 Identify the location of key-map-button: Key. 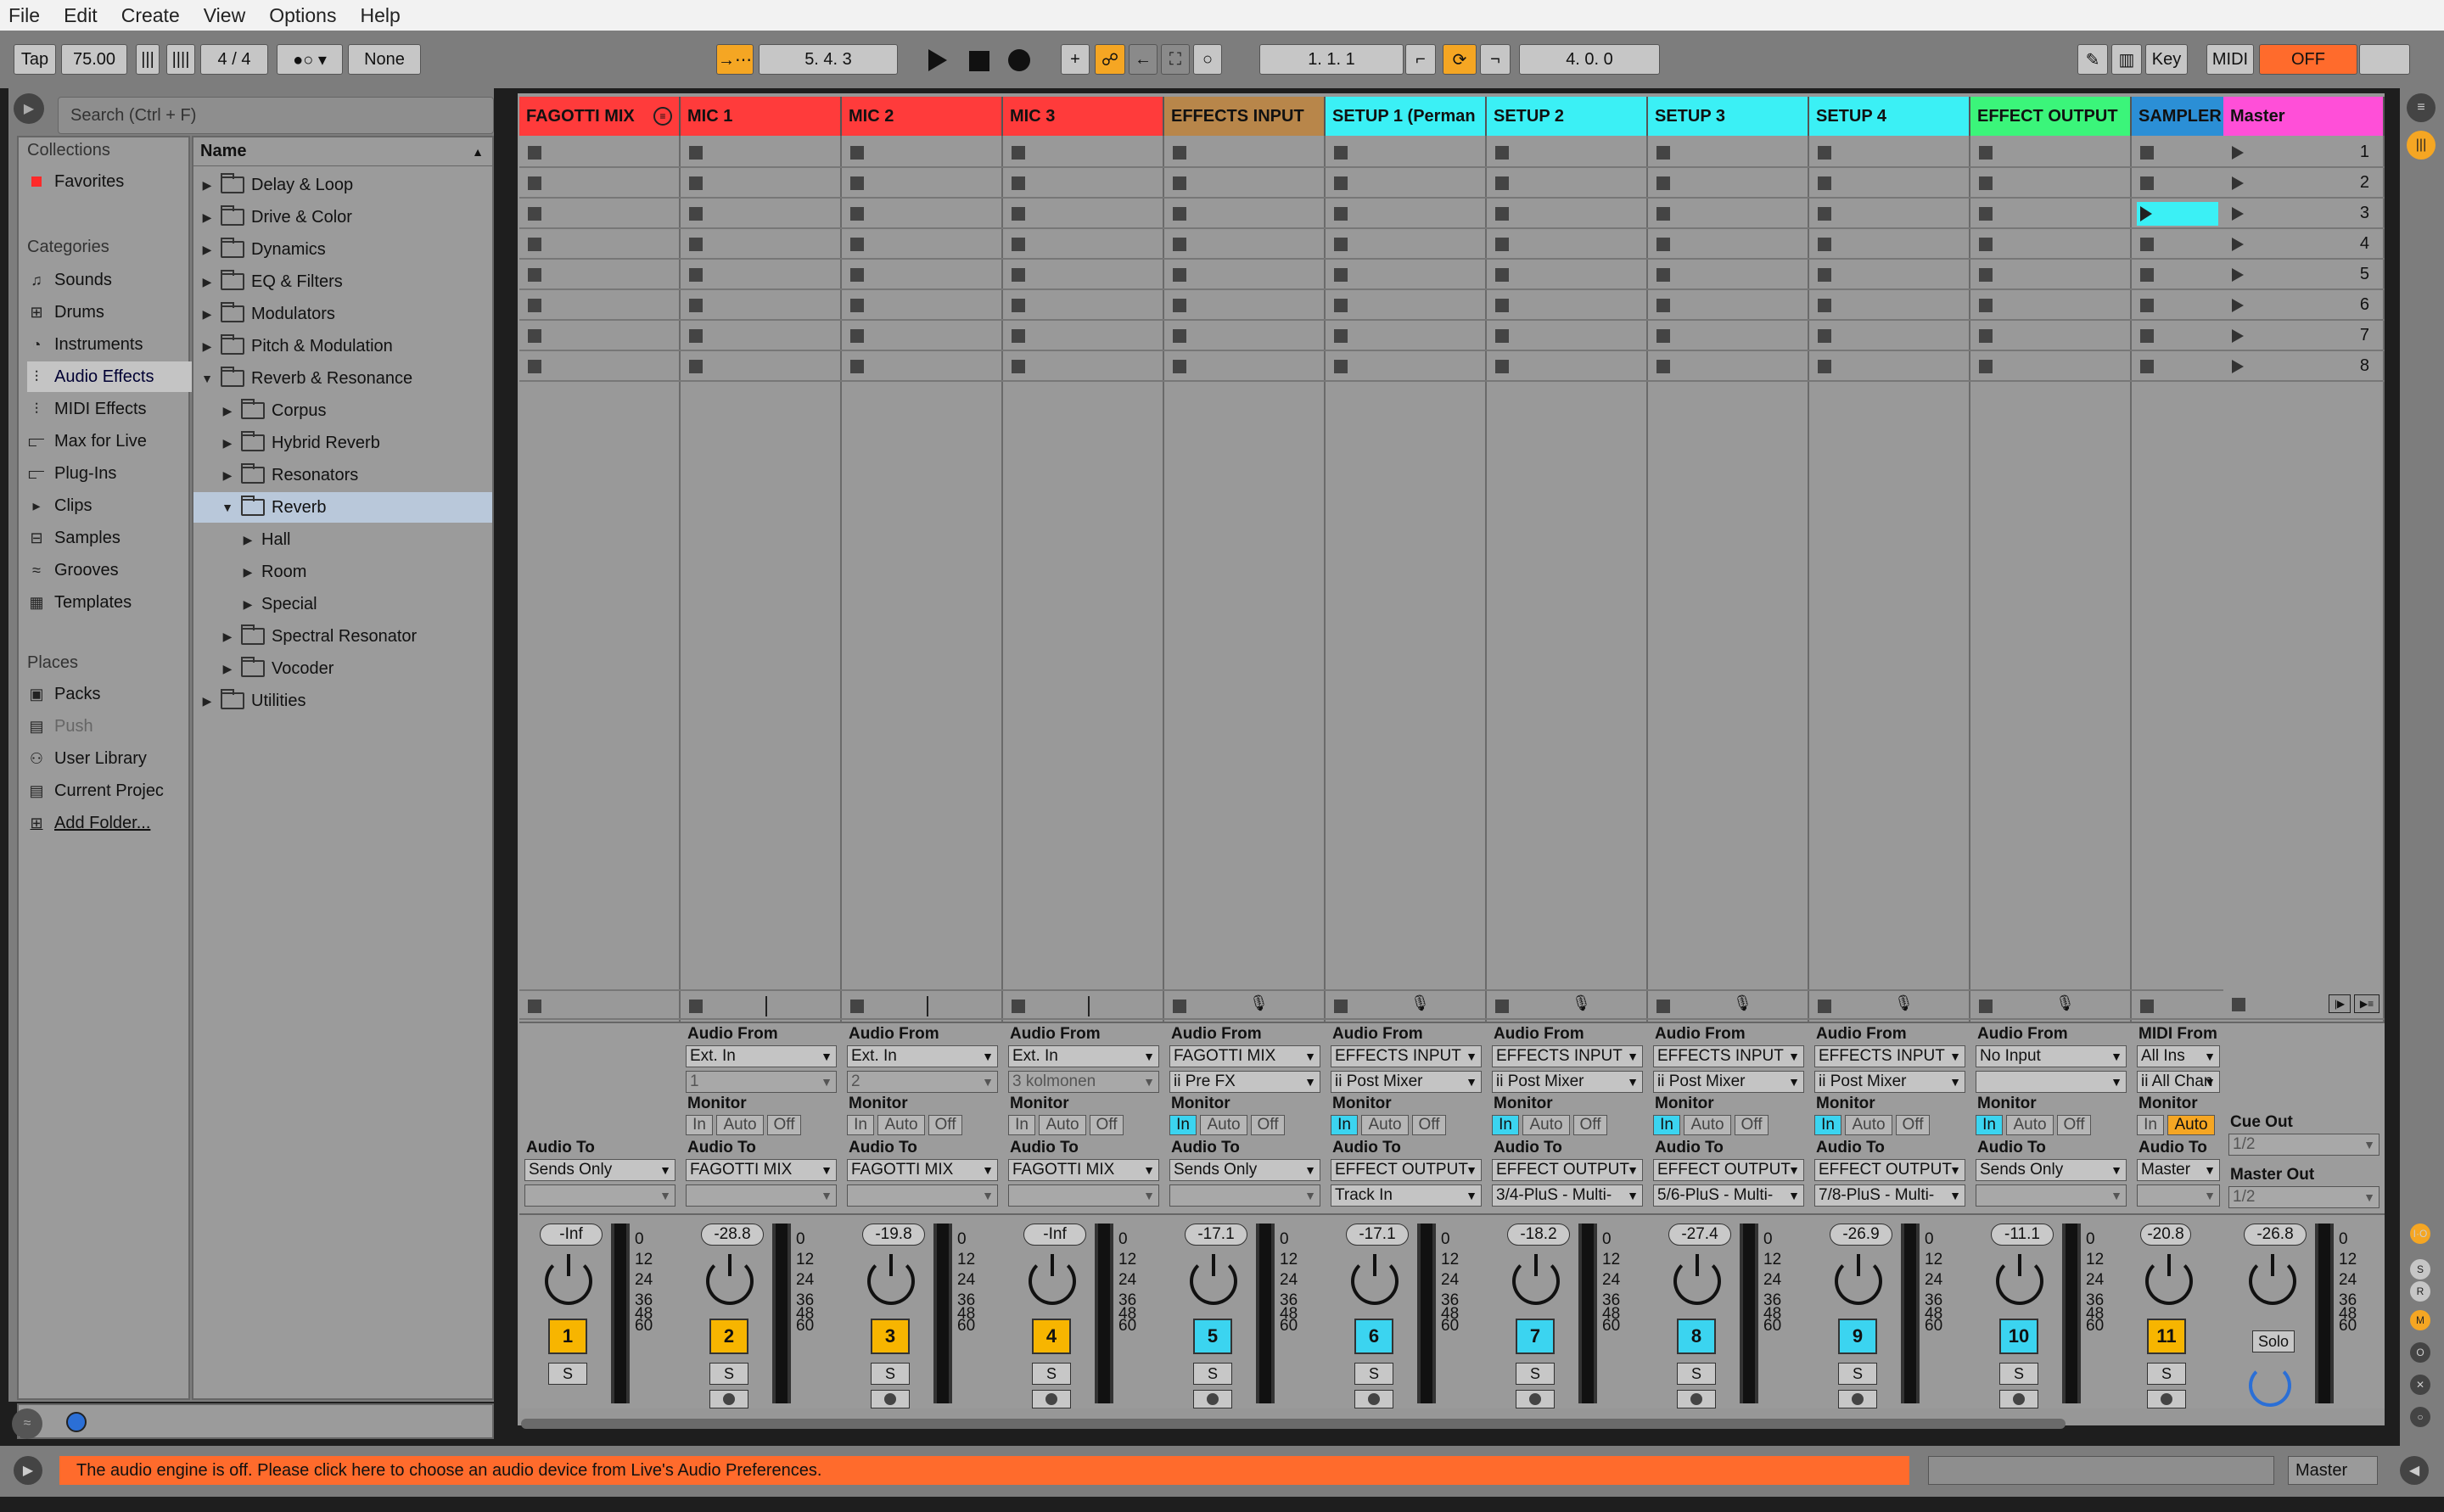
(2166, 59).